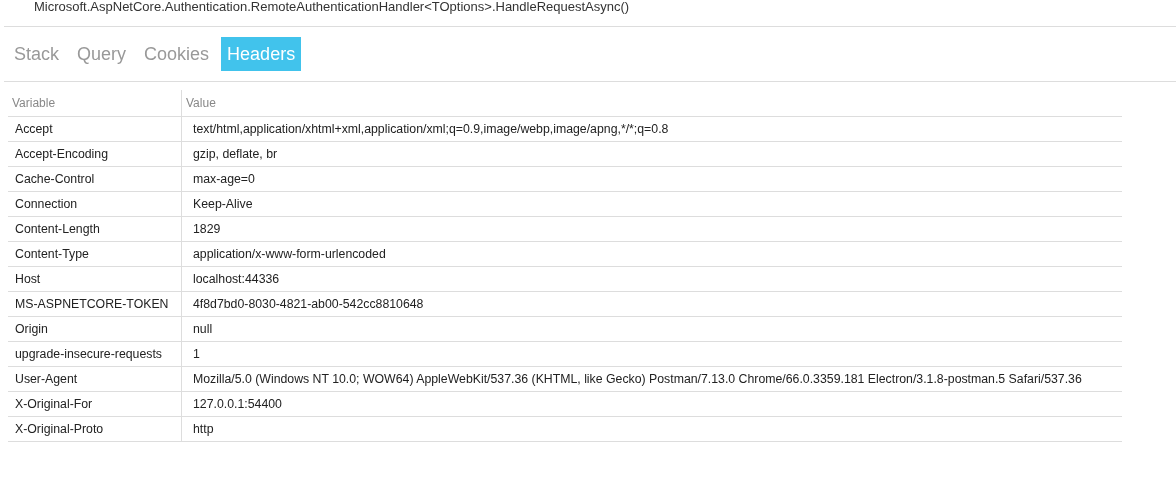 This screenshot has height=492, width=1176. I want to click on header-name-cell: Origin, so click(95, 329).